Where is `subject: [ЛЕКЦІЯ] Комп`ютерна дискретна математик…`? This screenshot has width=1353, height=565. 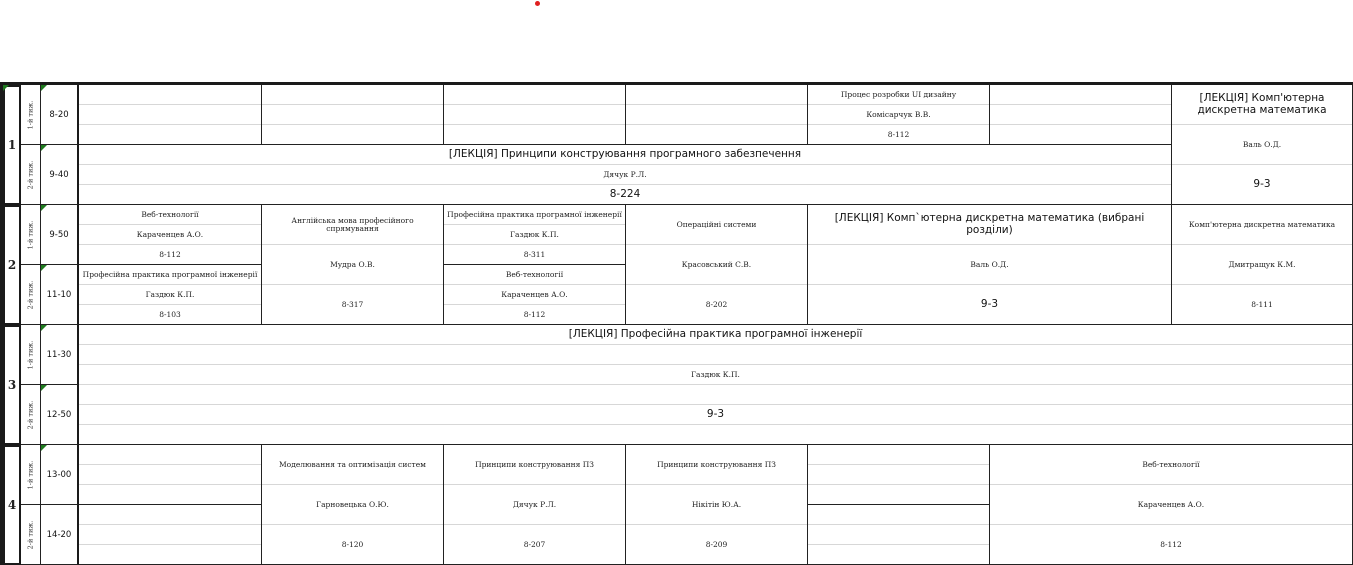
subject: [ЛЕКЦІЯ] Комп`ютерна дискретна математик… is located at coordinates (989, 224).